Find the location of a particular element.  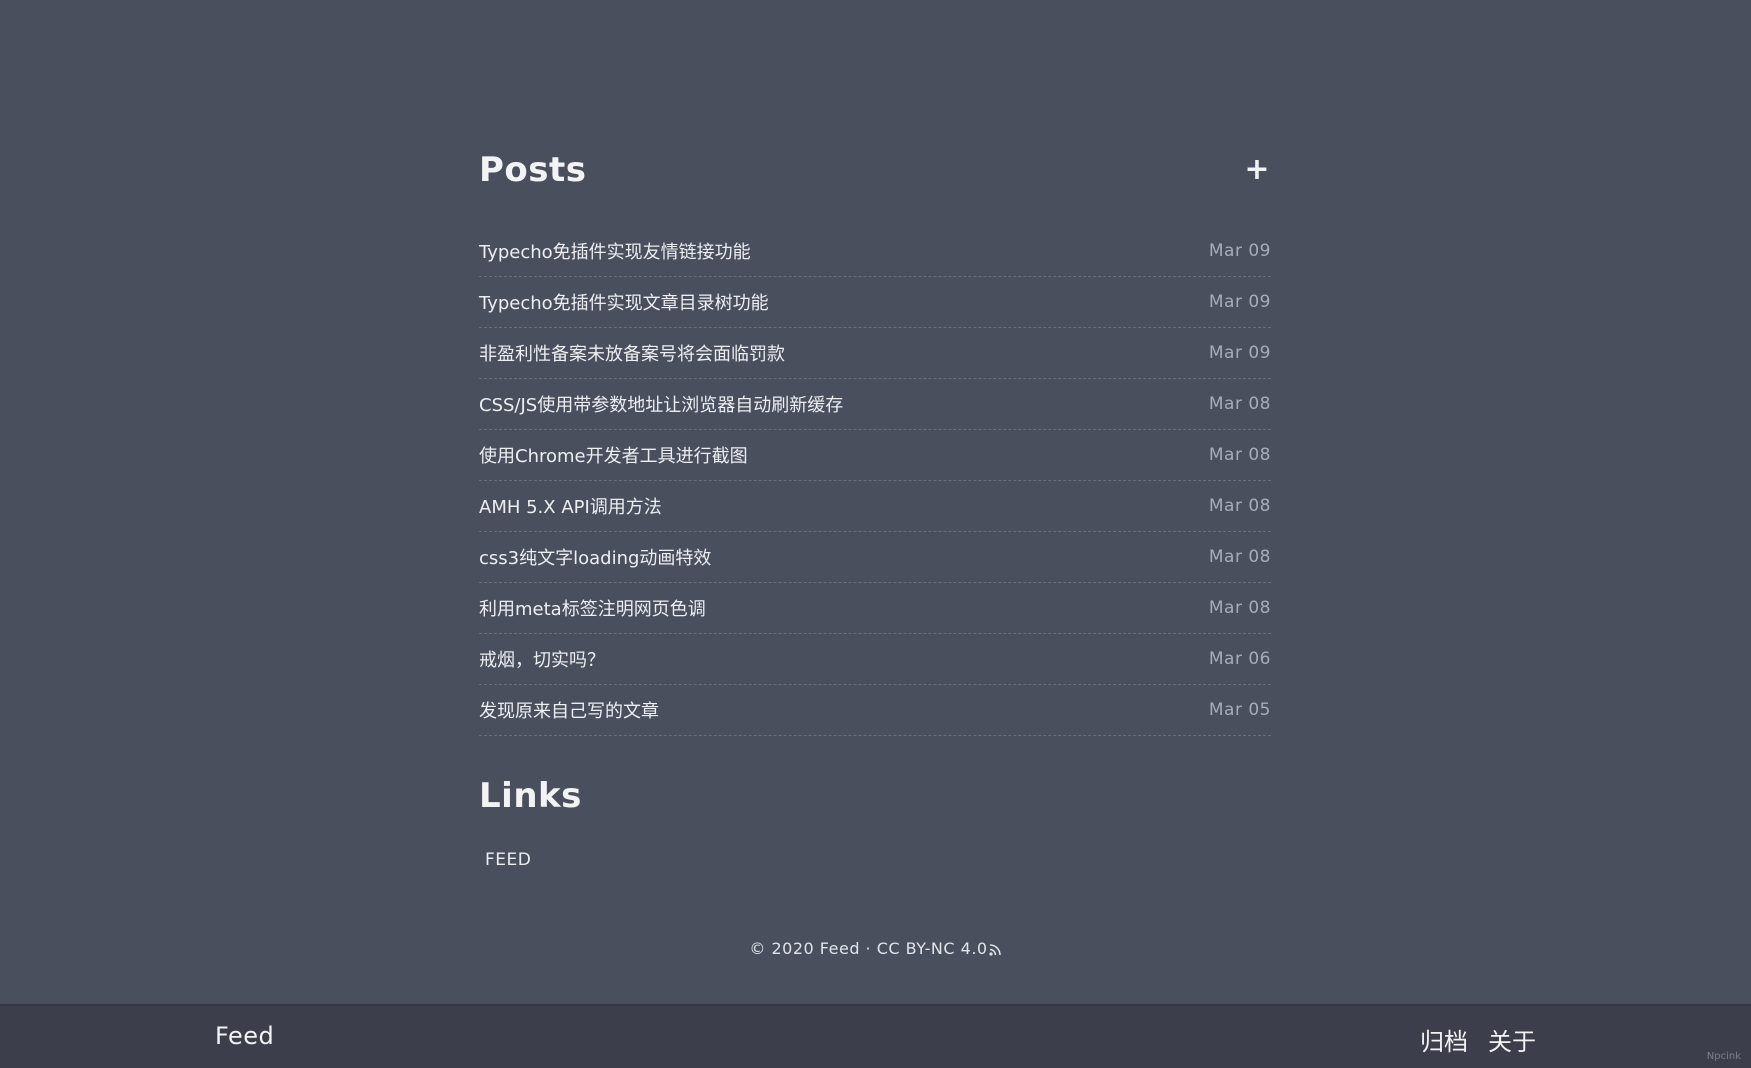

post-item: AMH 5.X API调用方法 Mar 08 is located at coordinates (875, 506).